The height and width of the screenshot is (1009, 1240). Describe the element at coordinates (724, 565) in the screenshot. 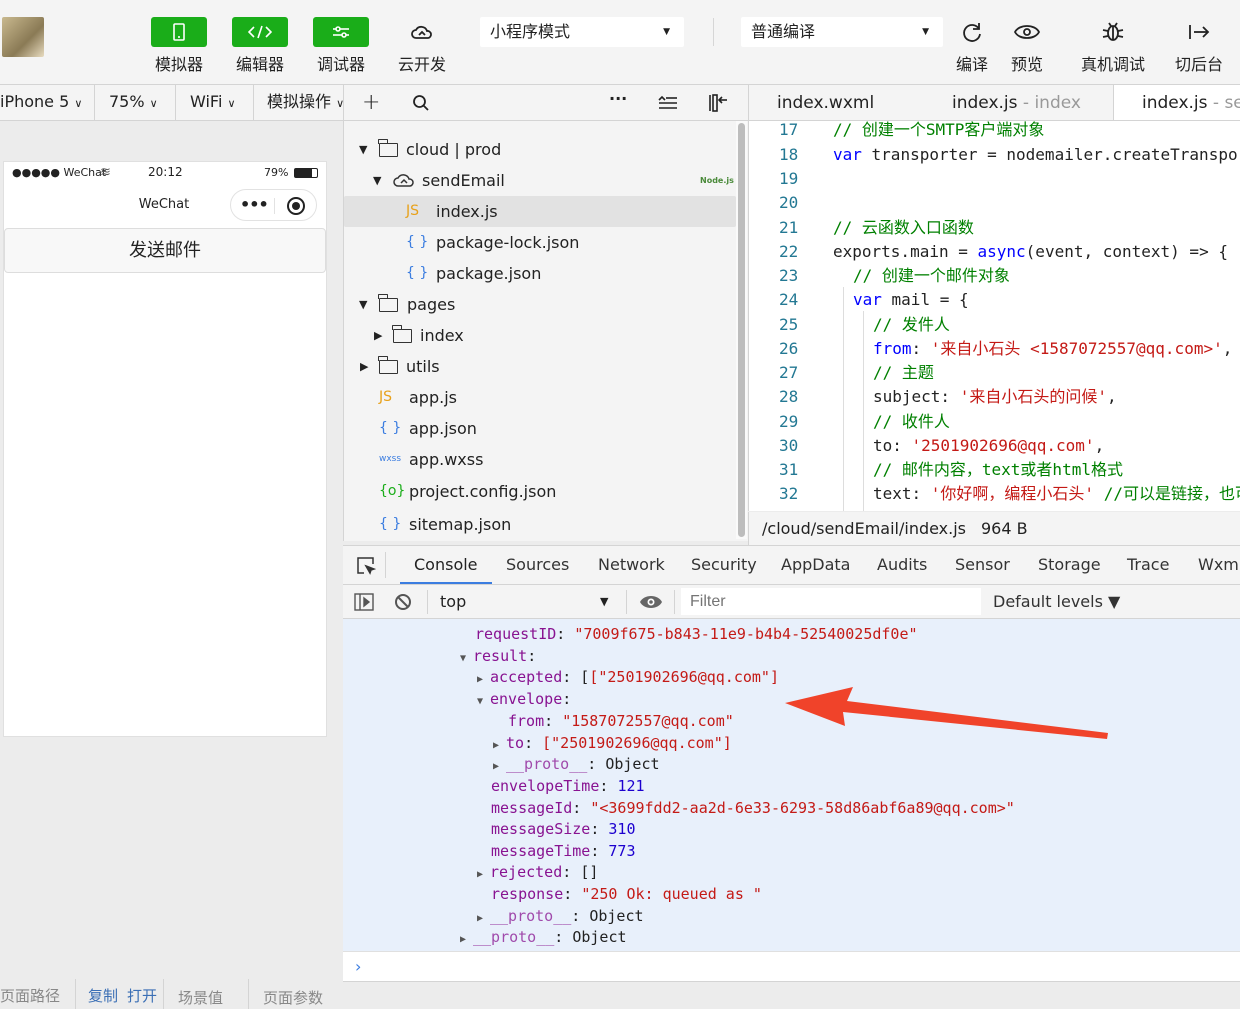

I see `tab-security: Security` at that location.